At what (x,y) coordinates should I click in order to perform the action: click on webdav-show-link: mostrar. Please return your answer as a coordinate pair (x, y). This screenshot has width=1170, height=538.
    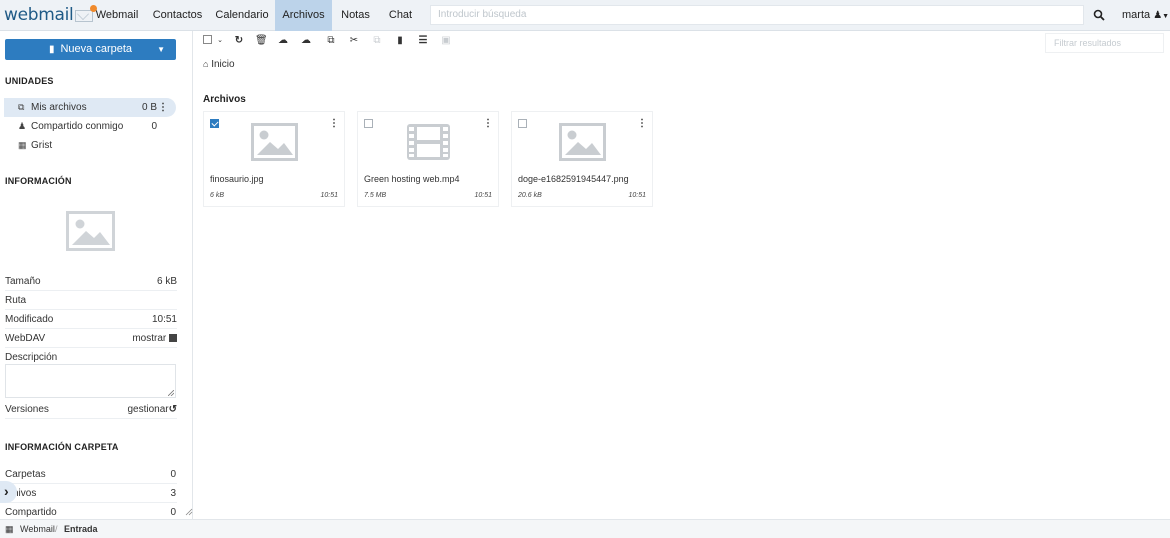
    Looking at the image, I should click on (154, 338).